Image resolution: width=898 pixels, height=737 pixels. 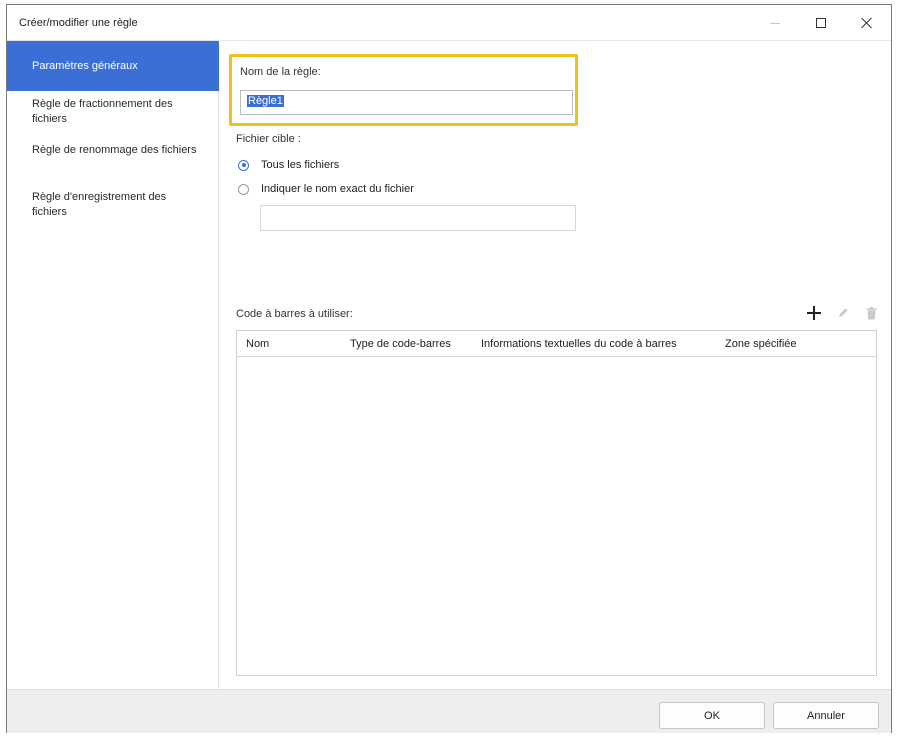 What do you see at coordinates (113, 66) in the screenshot?
I see `sidebar-item-general-settings: Paramètres généraux` at bounding box center [113, 66].